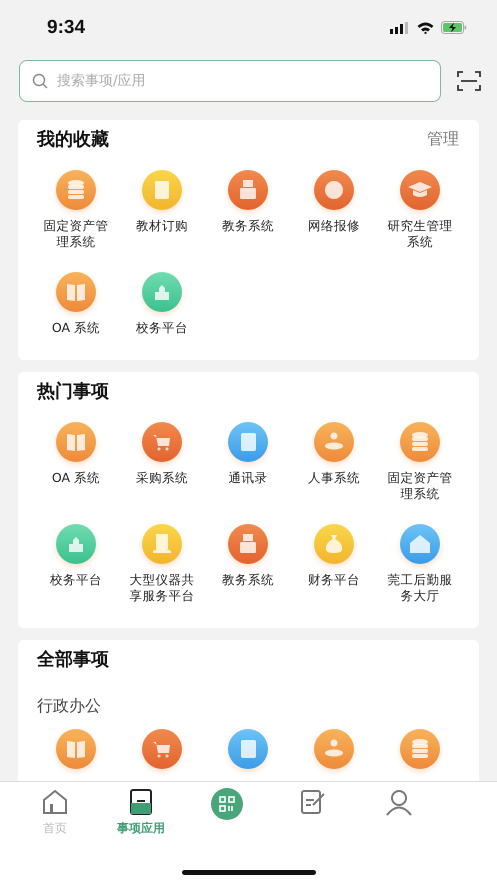 The width and height of the screenshot is (497, 883). I want to click on battery-charging-icon, so click(454, 27).